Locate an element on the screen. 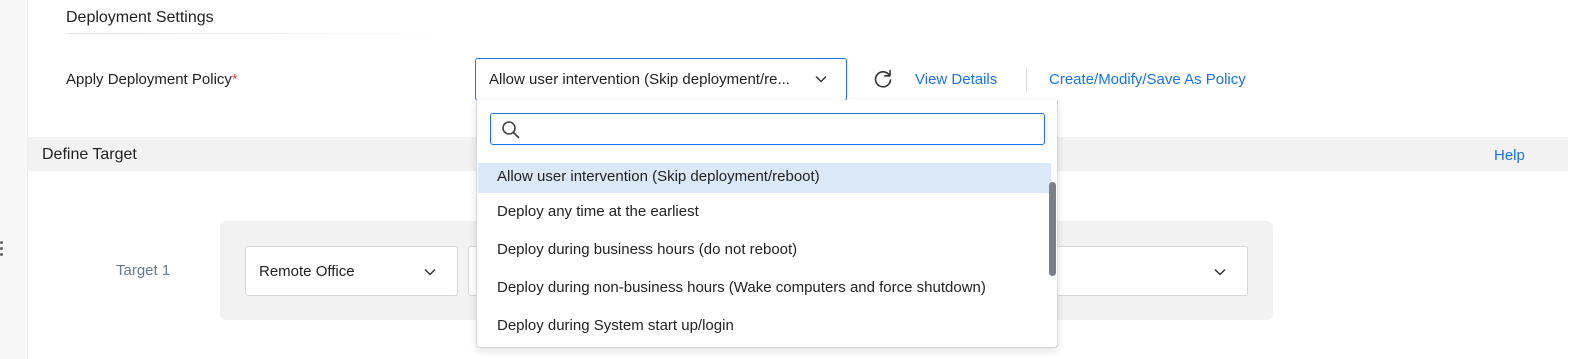 The image size is (1581, 359). dropdown-scrollbar is located at coordinates (1052, 229).